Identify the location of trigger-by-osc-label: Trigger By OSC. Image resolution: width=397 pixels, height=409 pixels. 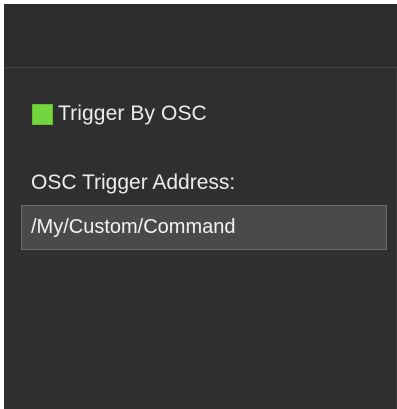
(132, 113).